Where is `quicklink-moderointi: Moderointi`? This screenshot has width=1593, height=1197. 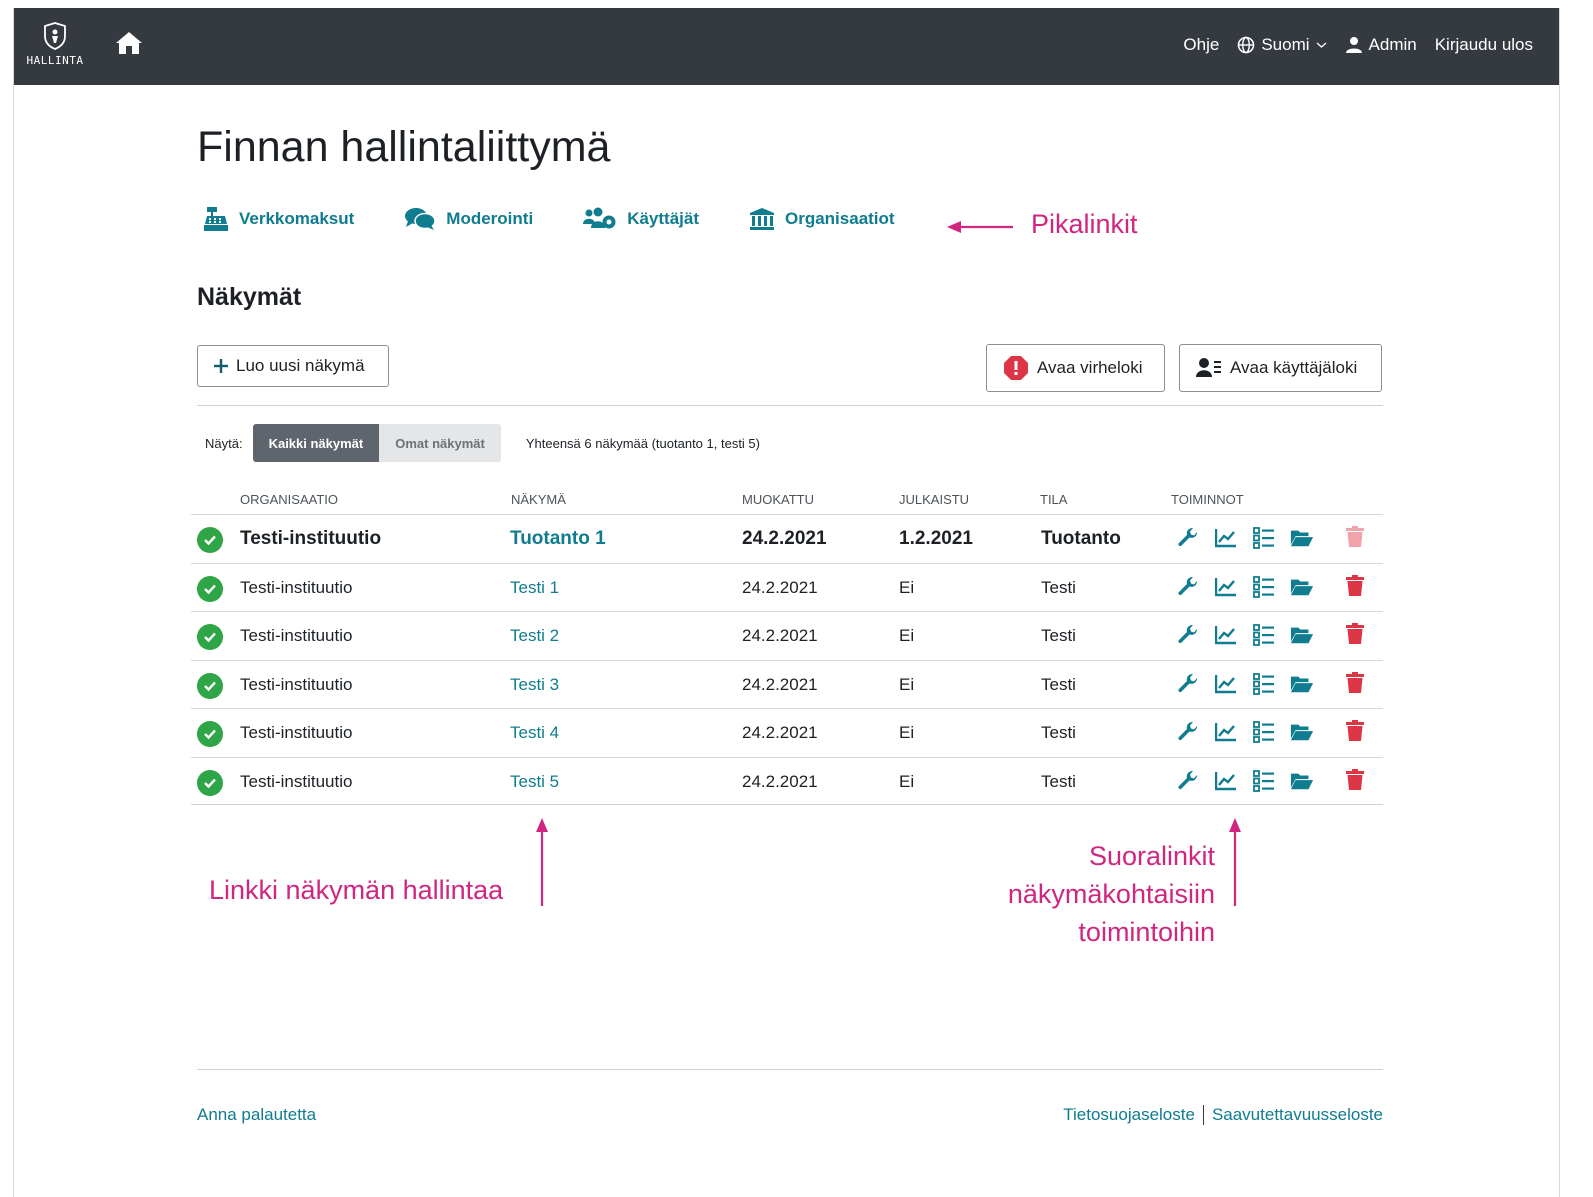 quicklink-moderointi: Moderointi is located at coordinates (468, 219).